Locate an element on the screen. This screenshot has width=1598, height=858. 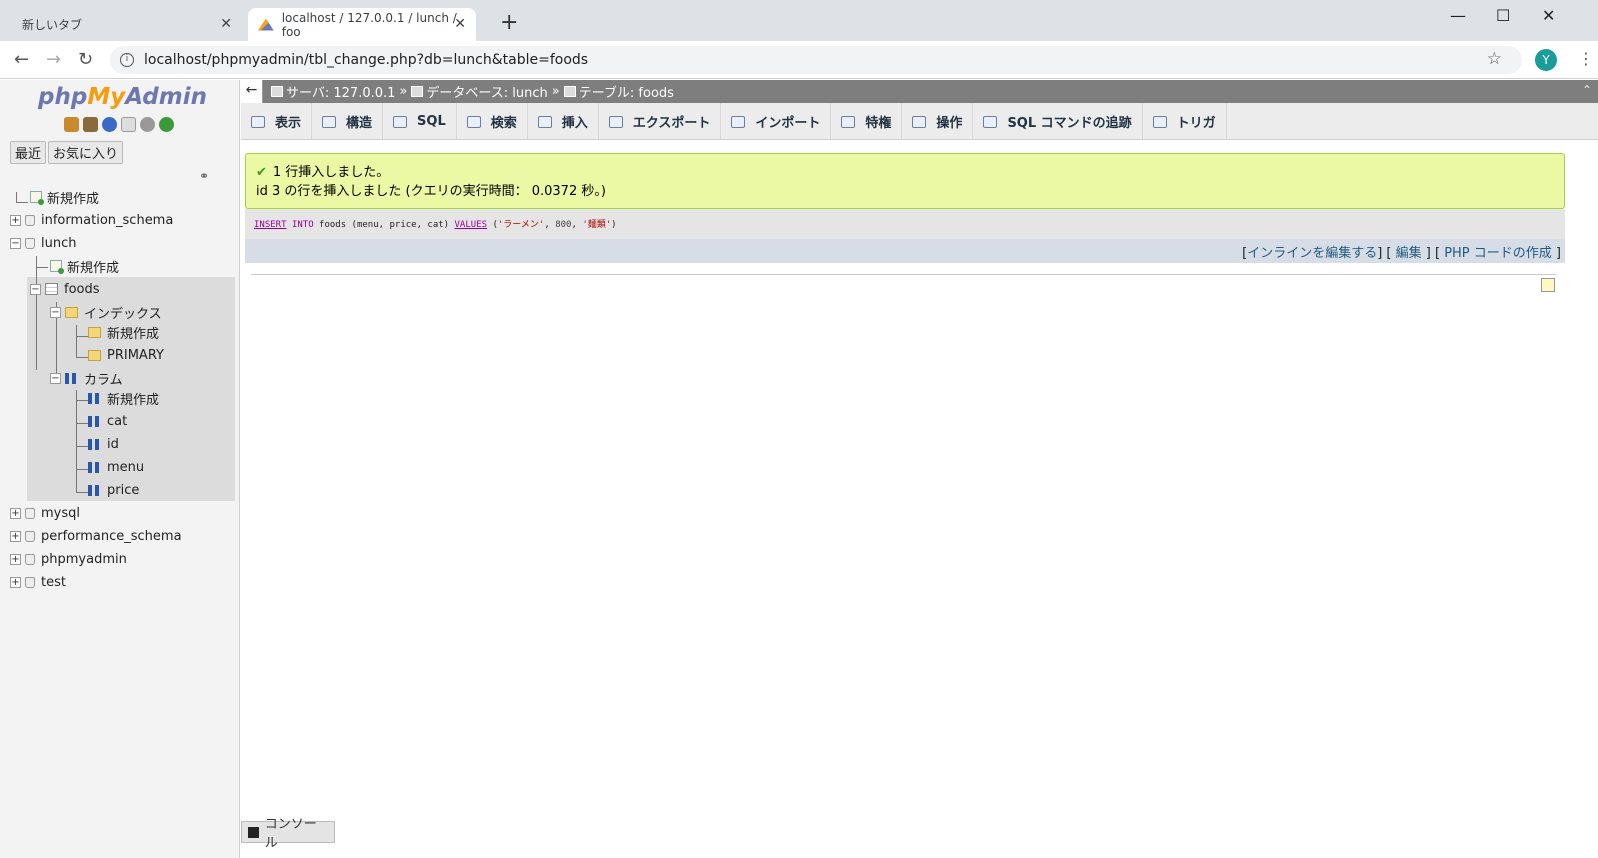
column-icon is located at coordinates (93, 490).